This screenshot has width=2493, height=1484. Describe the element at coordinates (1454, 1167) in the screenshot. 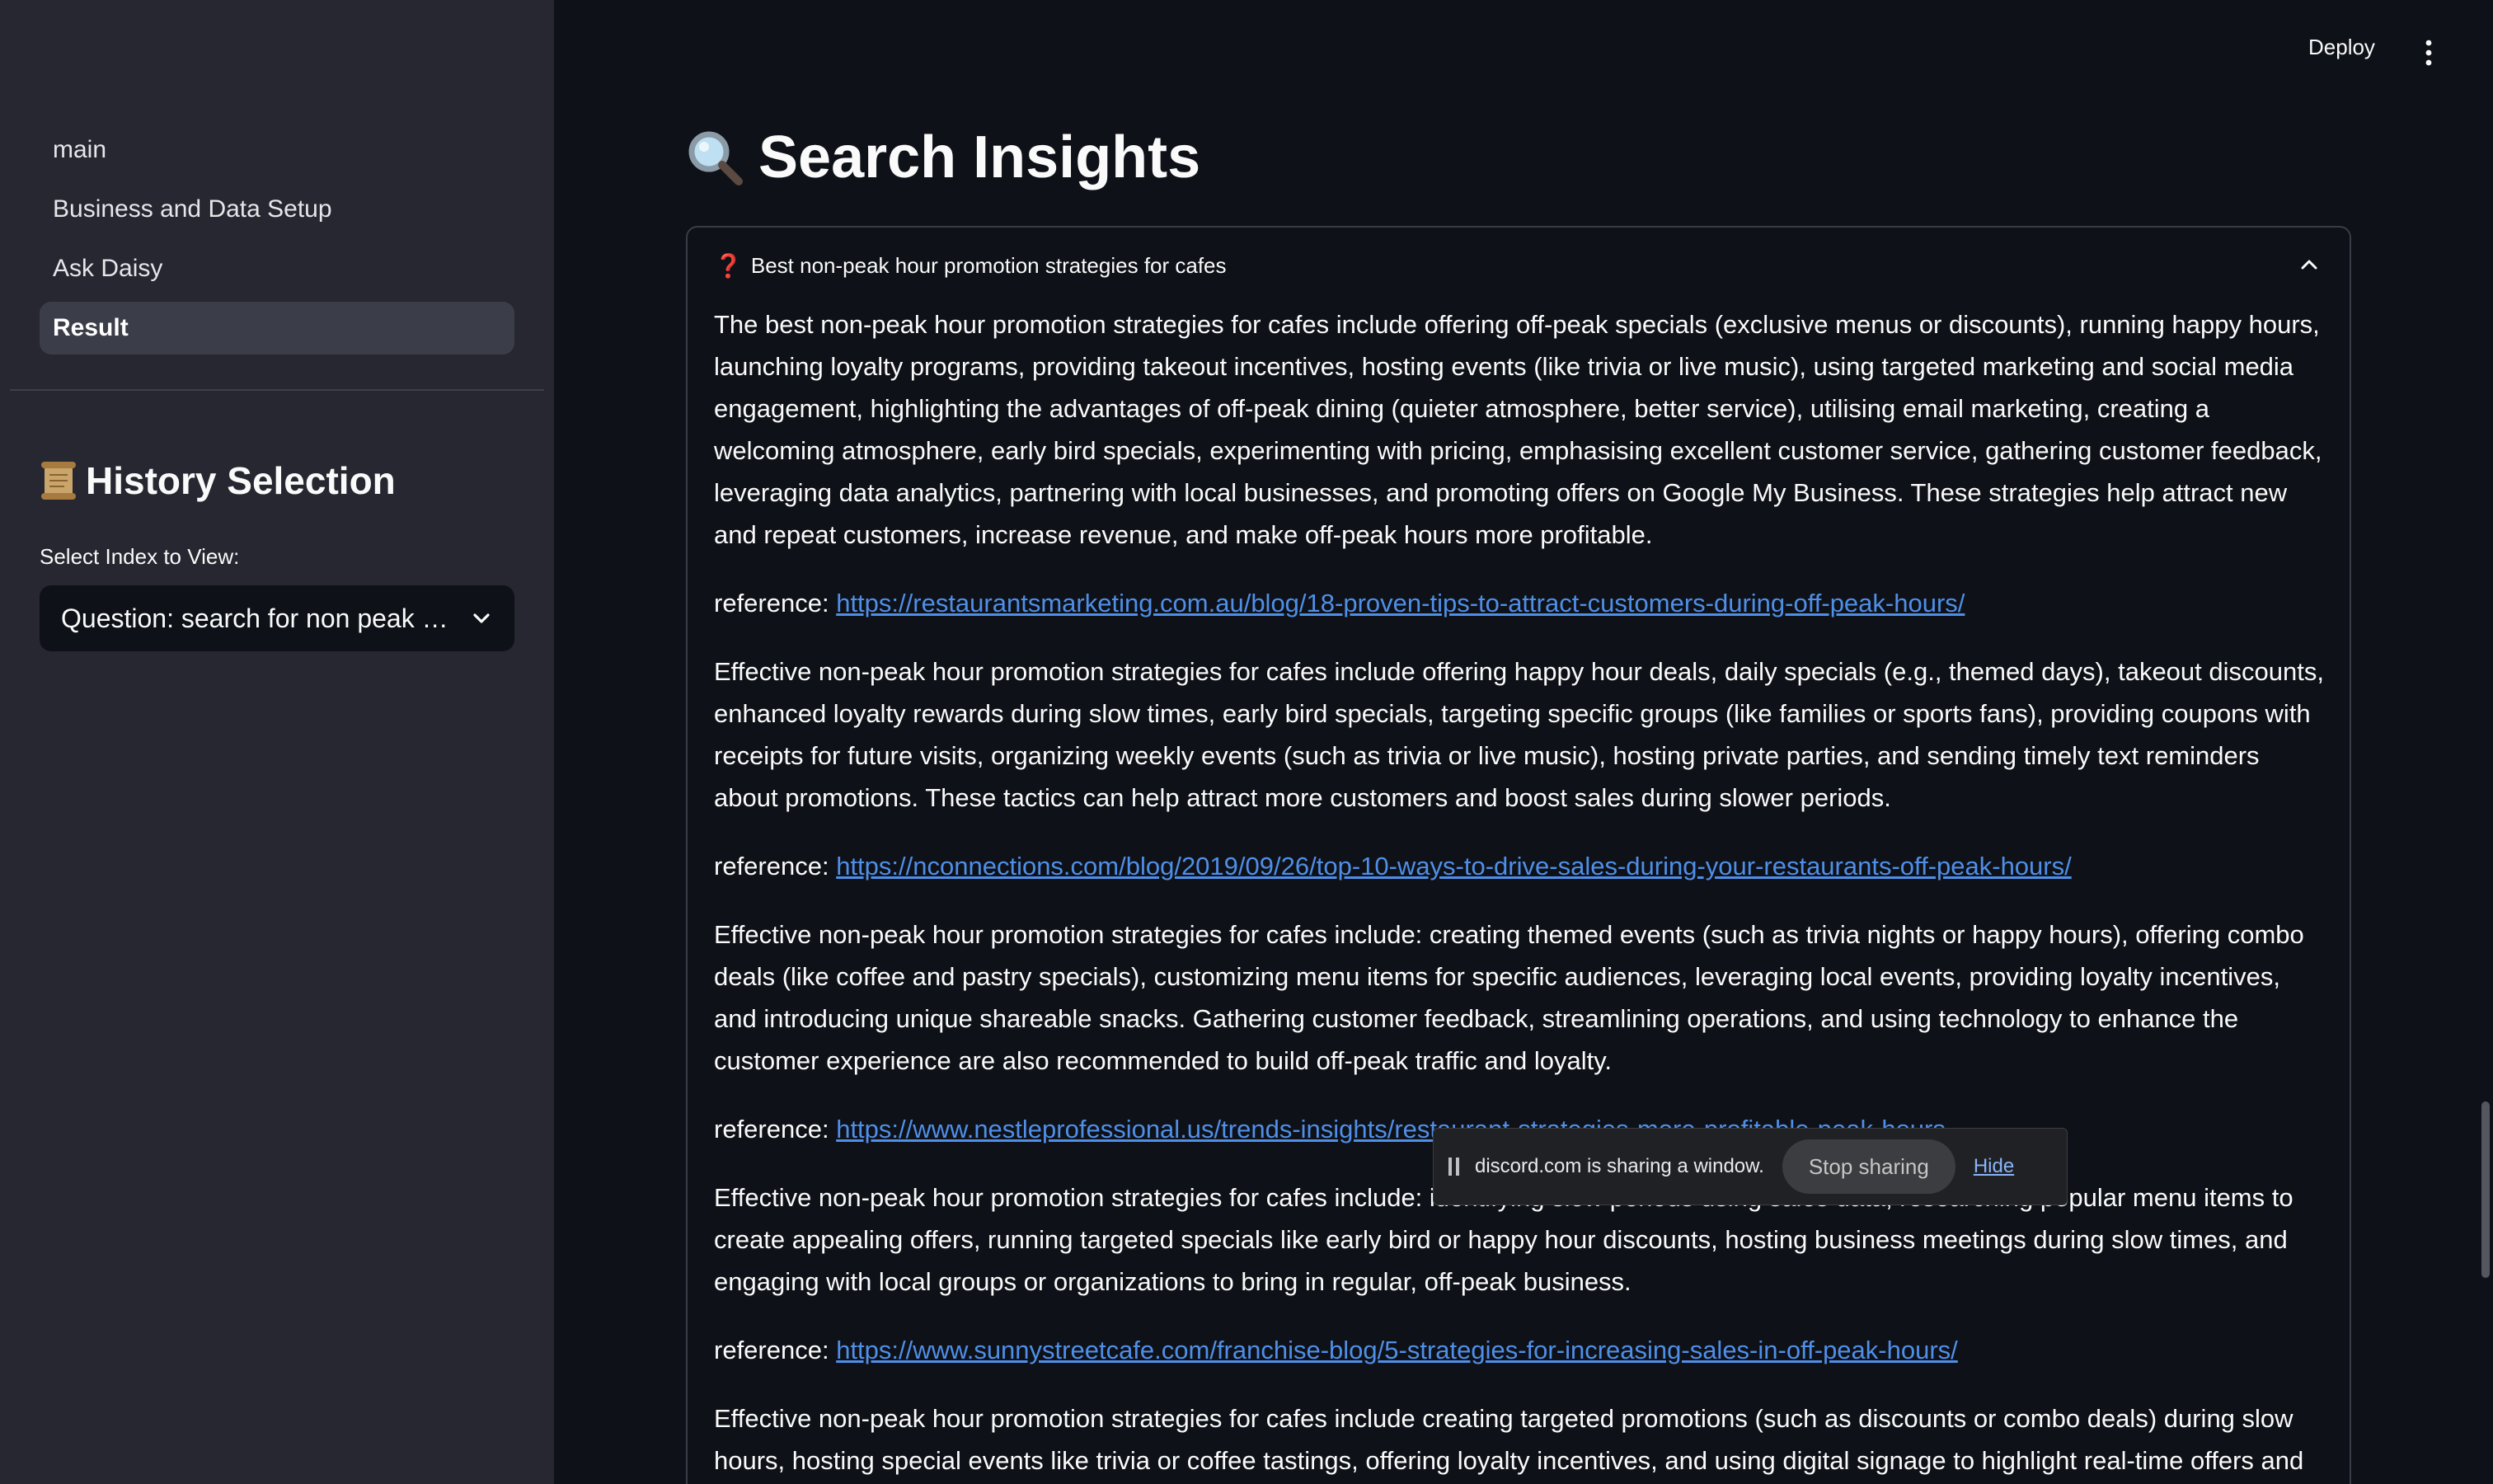

I see `pause-icon` at that location.